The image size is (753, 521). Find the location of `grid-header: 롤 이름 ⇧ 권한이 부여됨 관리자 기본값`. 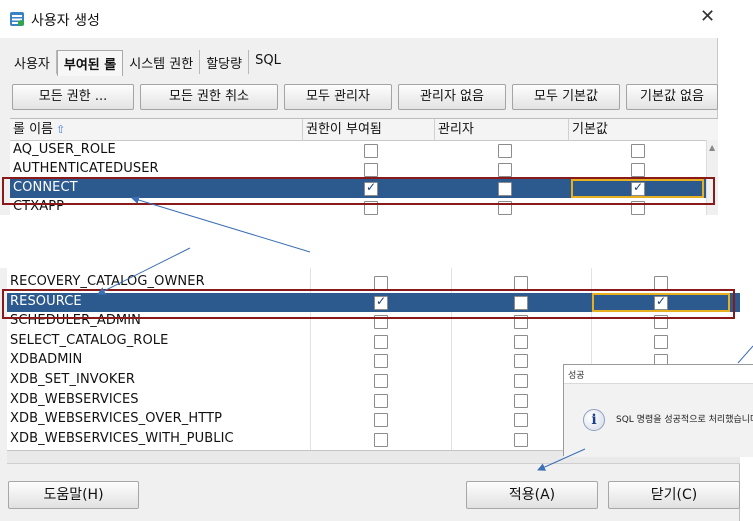

grid-header: 롤 이름 ⇧ 권한이 부여됨 관리자 기본값 is located at coordinates (364, 130).